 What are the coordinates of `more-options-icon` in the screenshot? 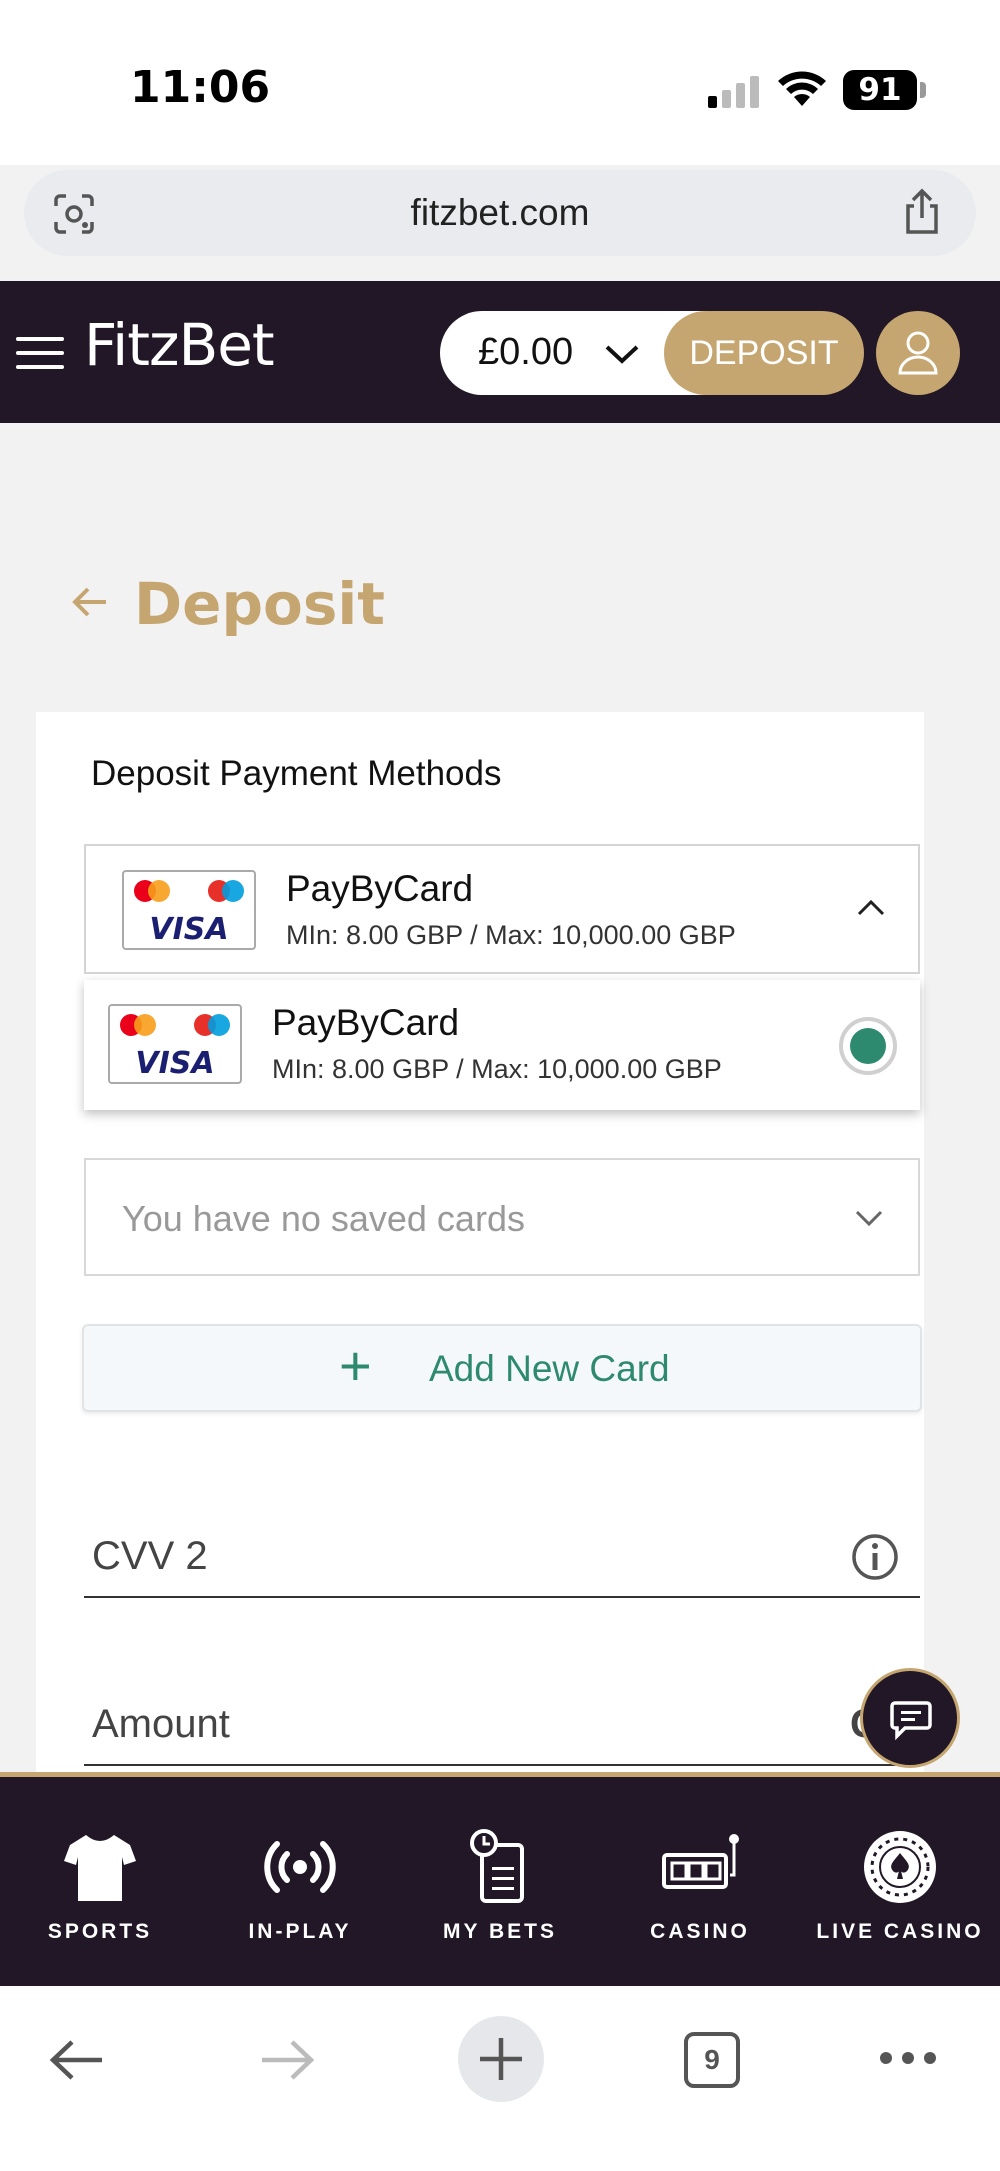 It's located at (908, 2058).